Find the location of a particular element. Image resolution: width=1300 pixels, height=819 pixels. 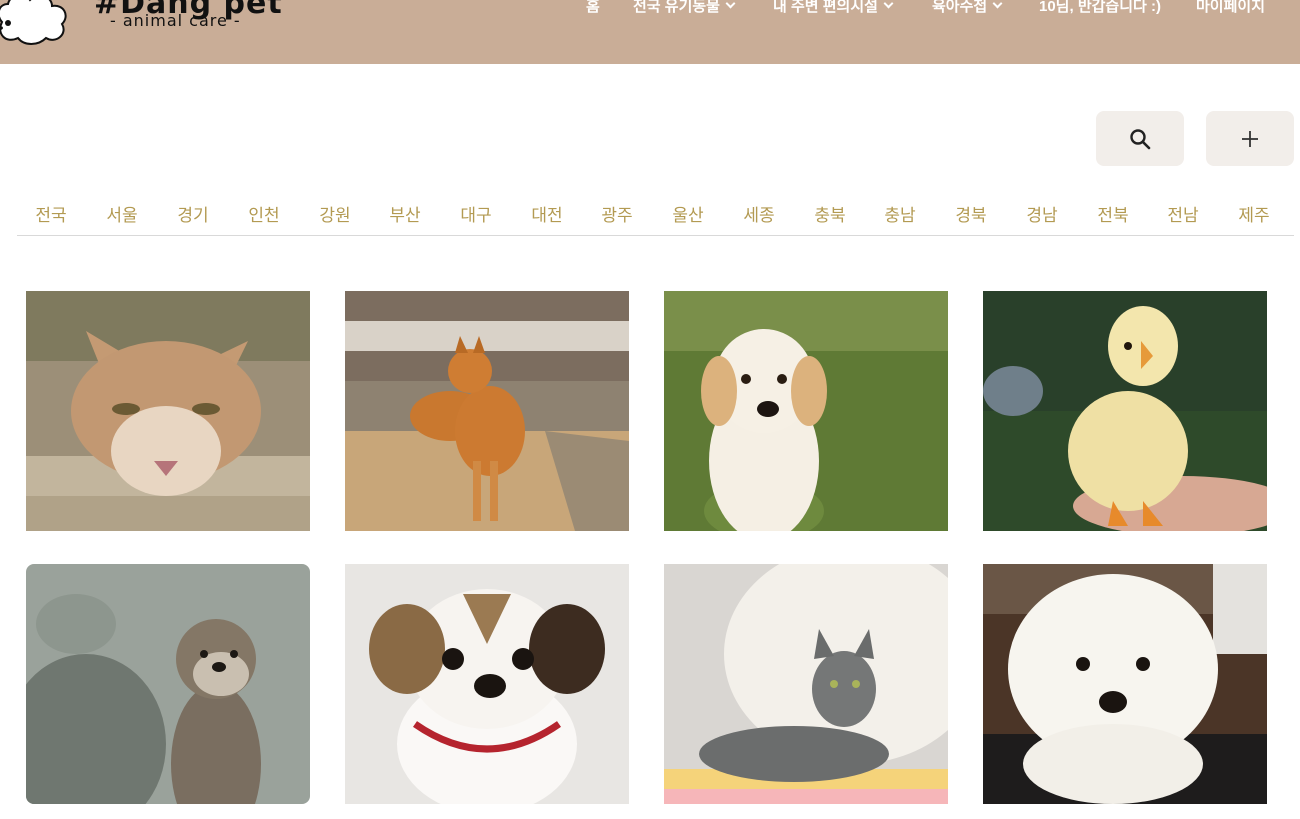

shih-tzu-photo is located at coordinates (487, 684).